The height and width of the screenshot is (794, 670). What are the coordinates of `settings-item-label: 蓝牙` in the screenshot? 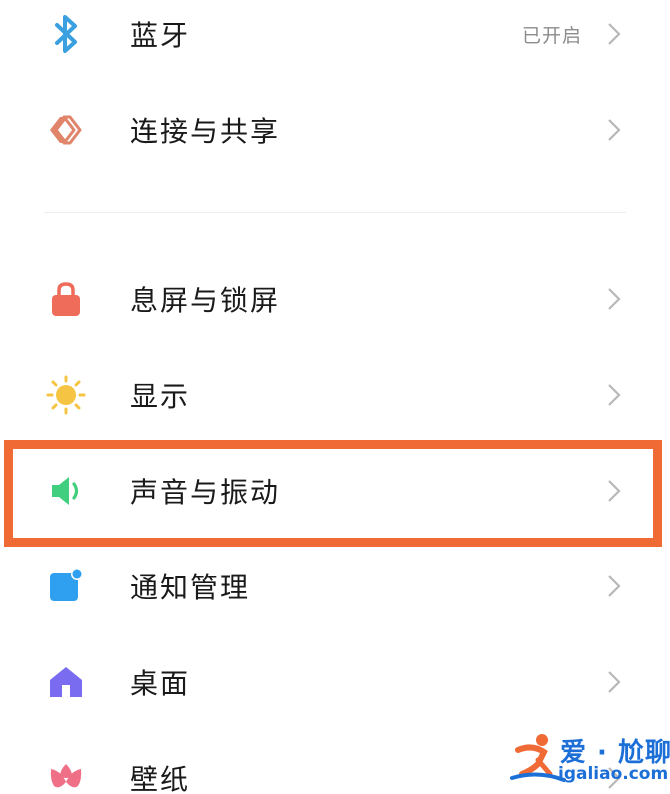 It's located at (160, 35).